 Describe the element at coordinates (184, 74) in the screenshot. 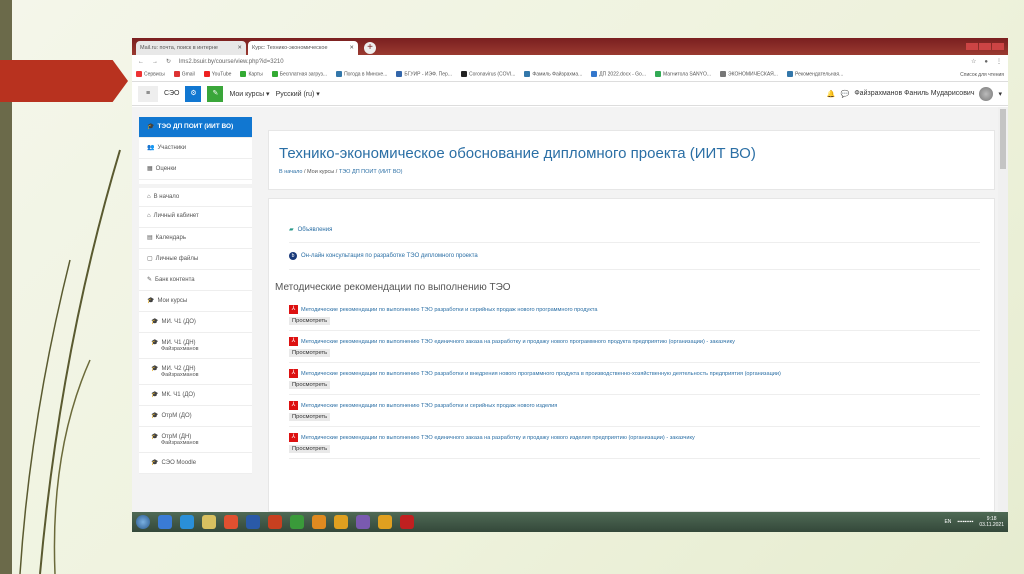

I see `bookmark-item: Gmail` at that location.